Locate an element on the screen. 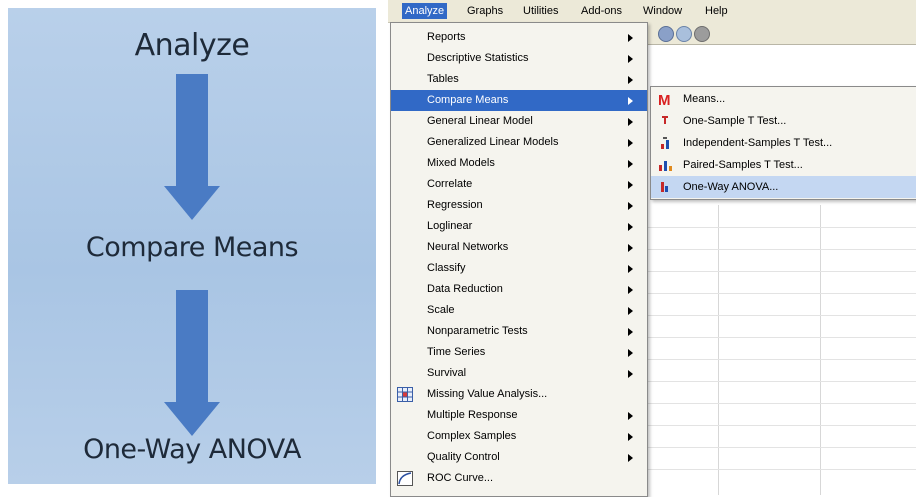 This screenshot has height=497, width=916. menu-help: Help is located at coordinates (716, 11).